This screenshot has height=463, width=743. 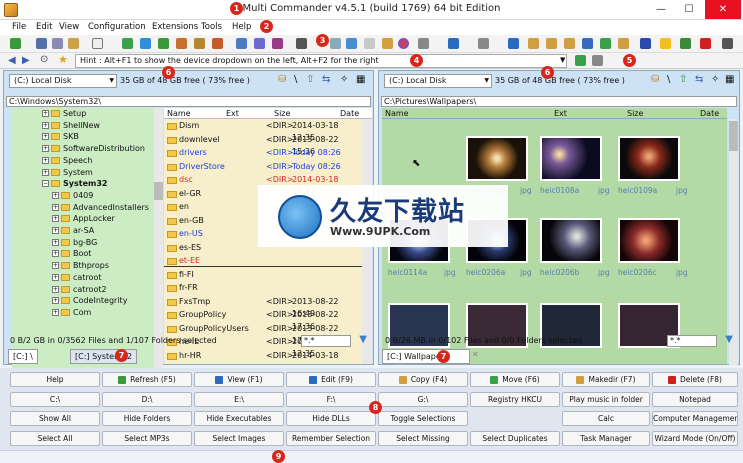 I want to click on history-icon: ⊙, so click(x=44, y=59).